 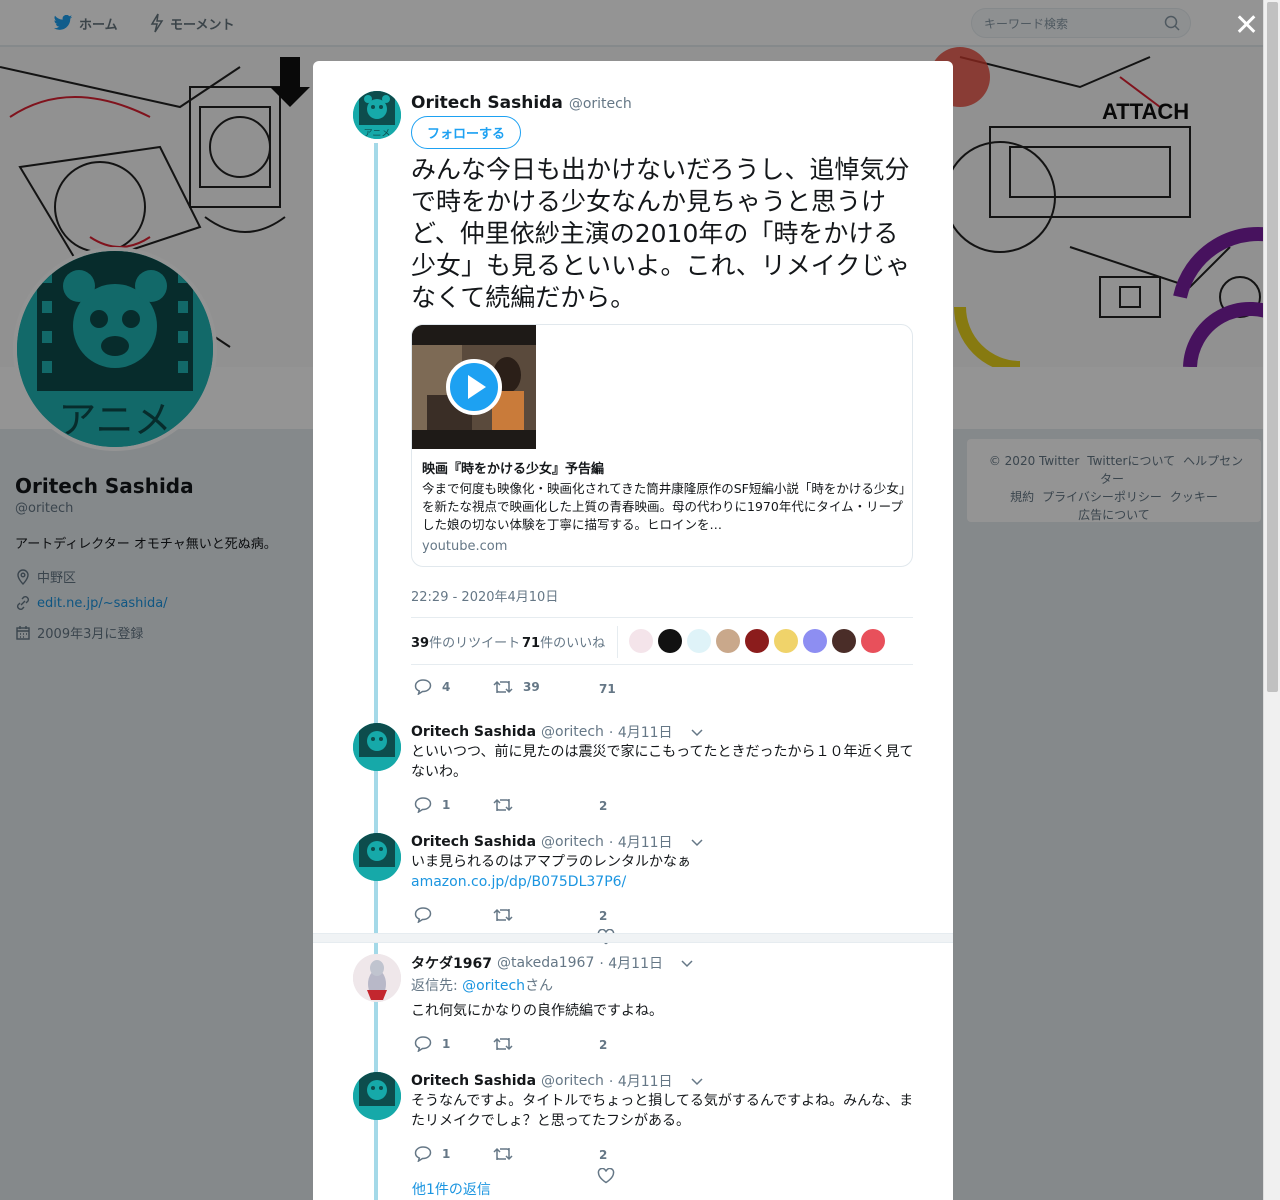 I want to click on like-stat-count: 71, so click(x=531, y=643).